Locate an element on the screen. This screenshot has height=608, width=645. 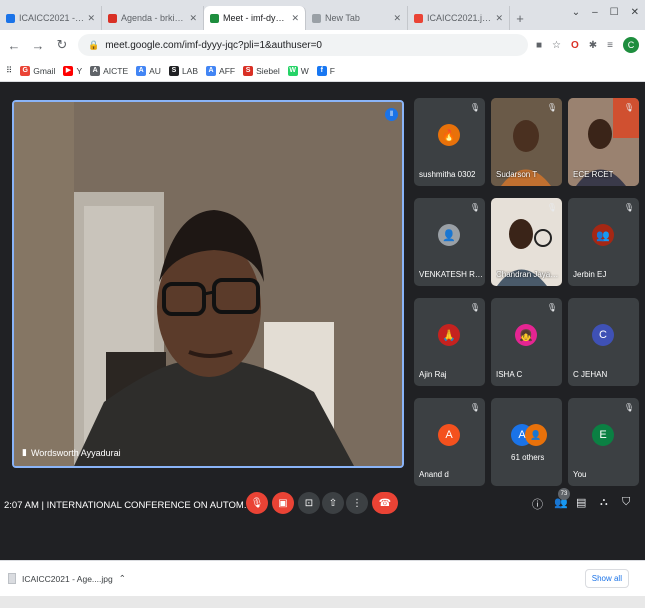
bookmark-star-icon: ☆ is located at coordinates (556, 45).